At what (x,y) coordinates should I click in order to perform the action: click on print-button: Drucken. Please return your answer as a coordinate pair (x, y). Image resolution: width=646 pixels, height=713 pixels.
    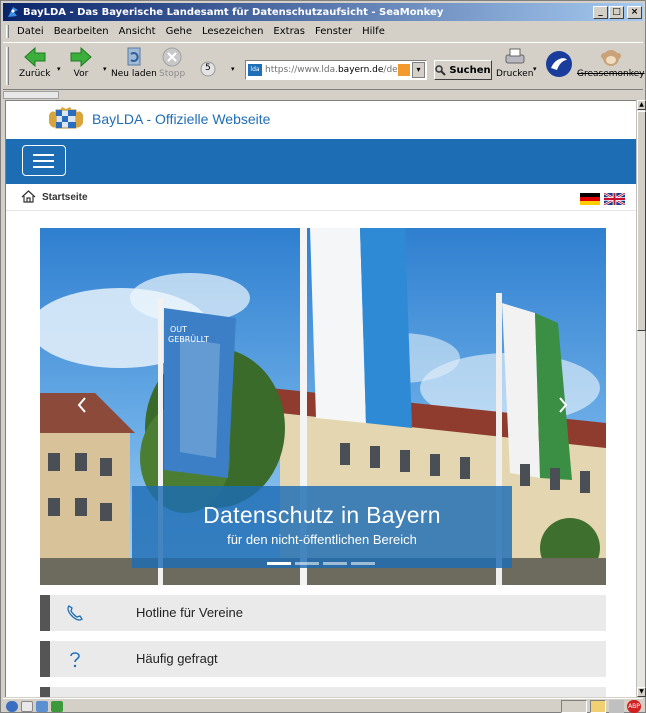
    Looking at the image, I should click on (514, 62).